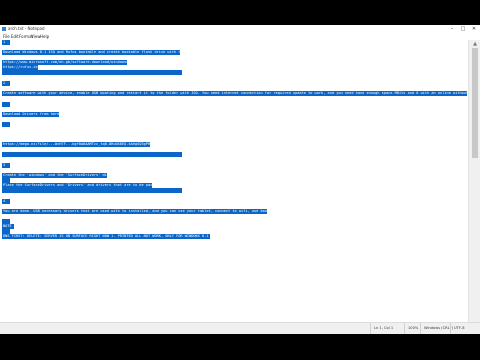 The image size is (480, 360). Describe the element at coordinates (475, 103) in the screenshot. I see `scroll-thumb` at that location.